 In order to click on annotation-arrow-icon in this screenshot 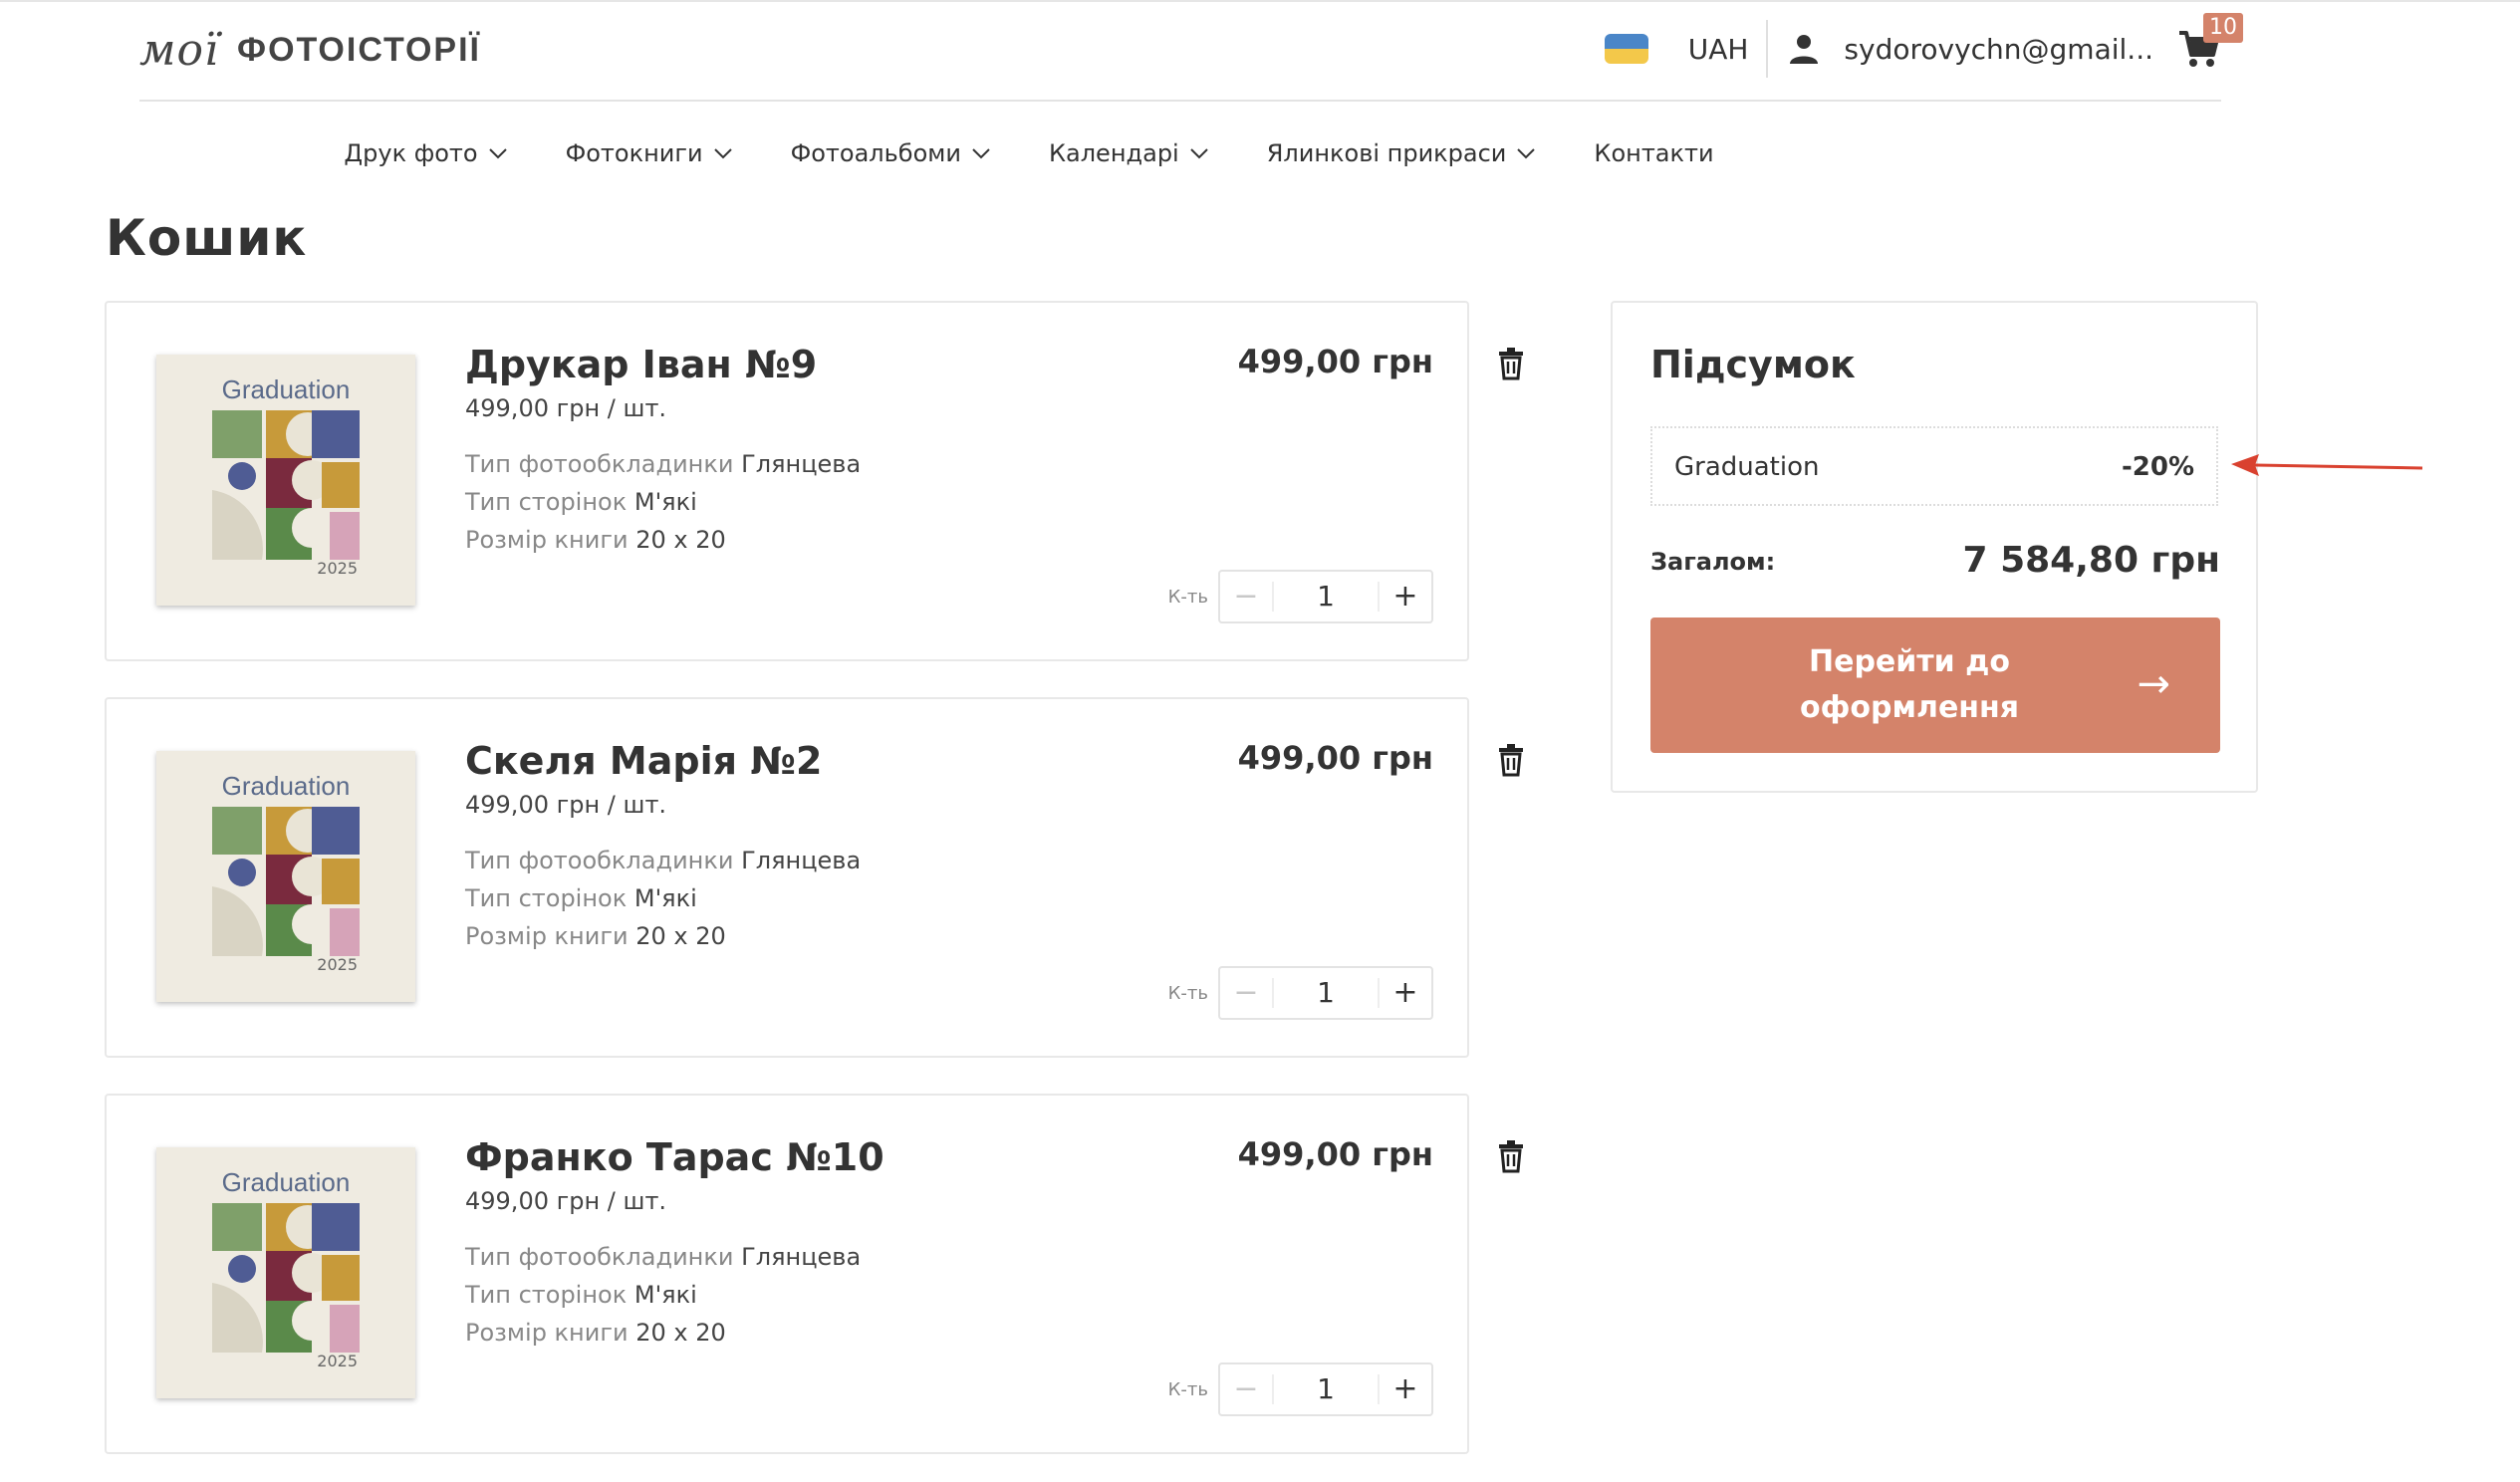, I will do `click(2327, 465)`.